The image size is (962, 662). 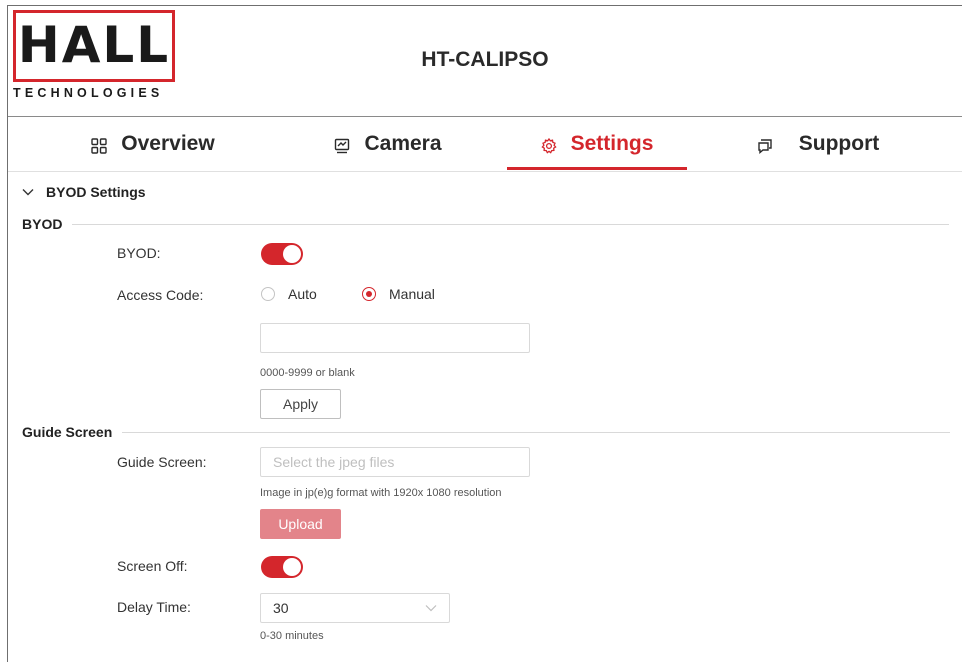 What do you see at coordinates (139, 253) in the screenshot?
I see `byod-label: BYOD:` at bounding box center [139, 253].